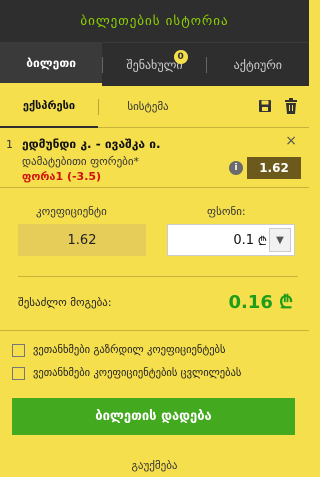 The height and width of the screenshot is (477, 320). I want to click on bet-number: 1, so click(9, 144).